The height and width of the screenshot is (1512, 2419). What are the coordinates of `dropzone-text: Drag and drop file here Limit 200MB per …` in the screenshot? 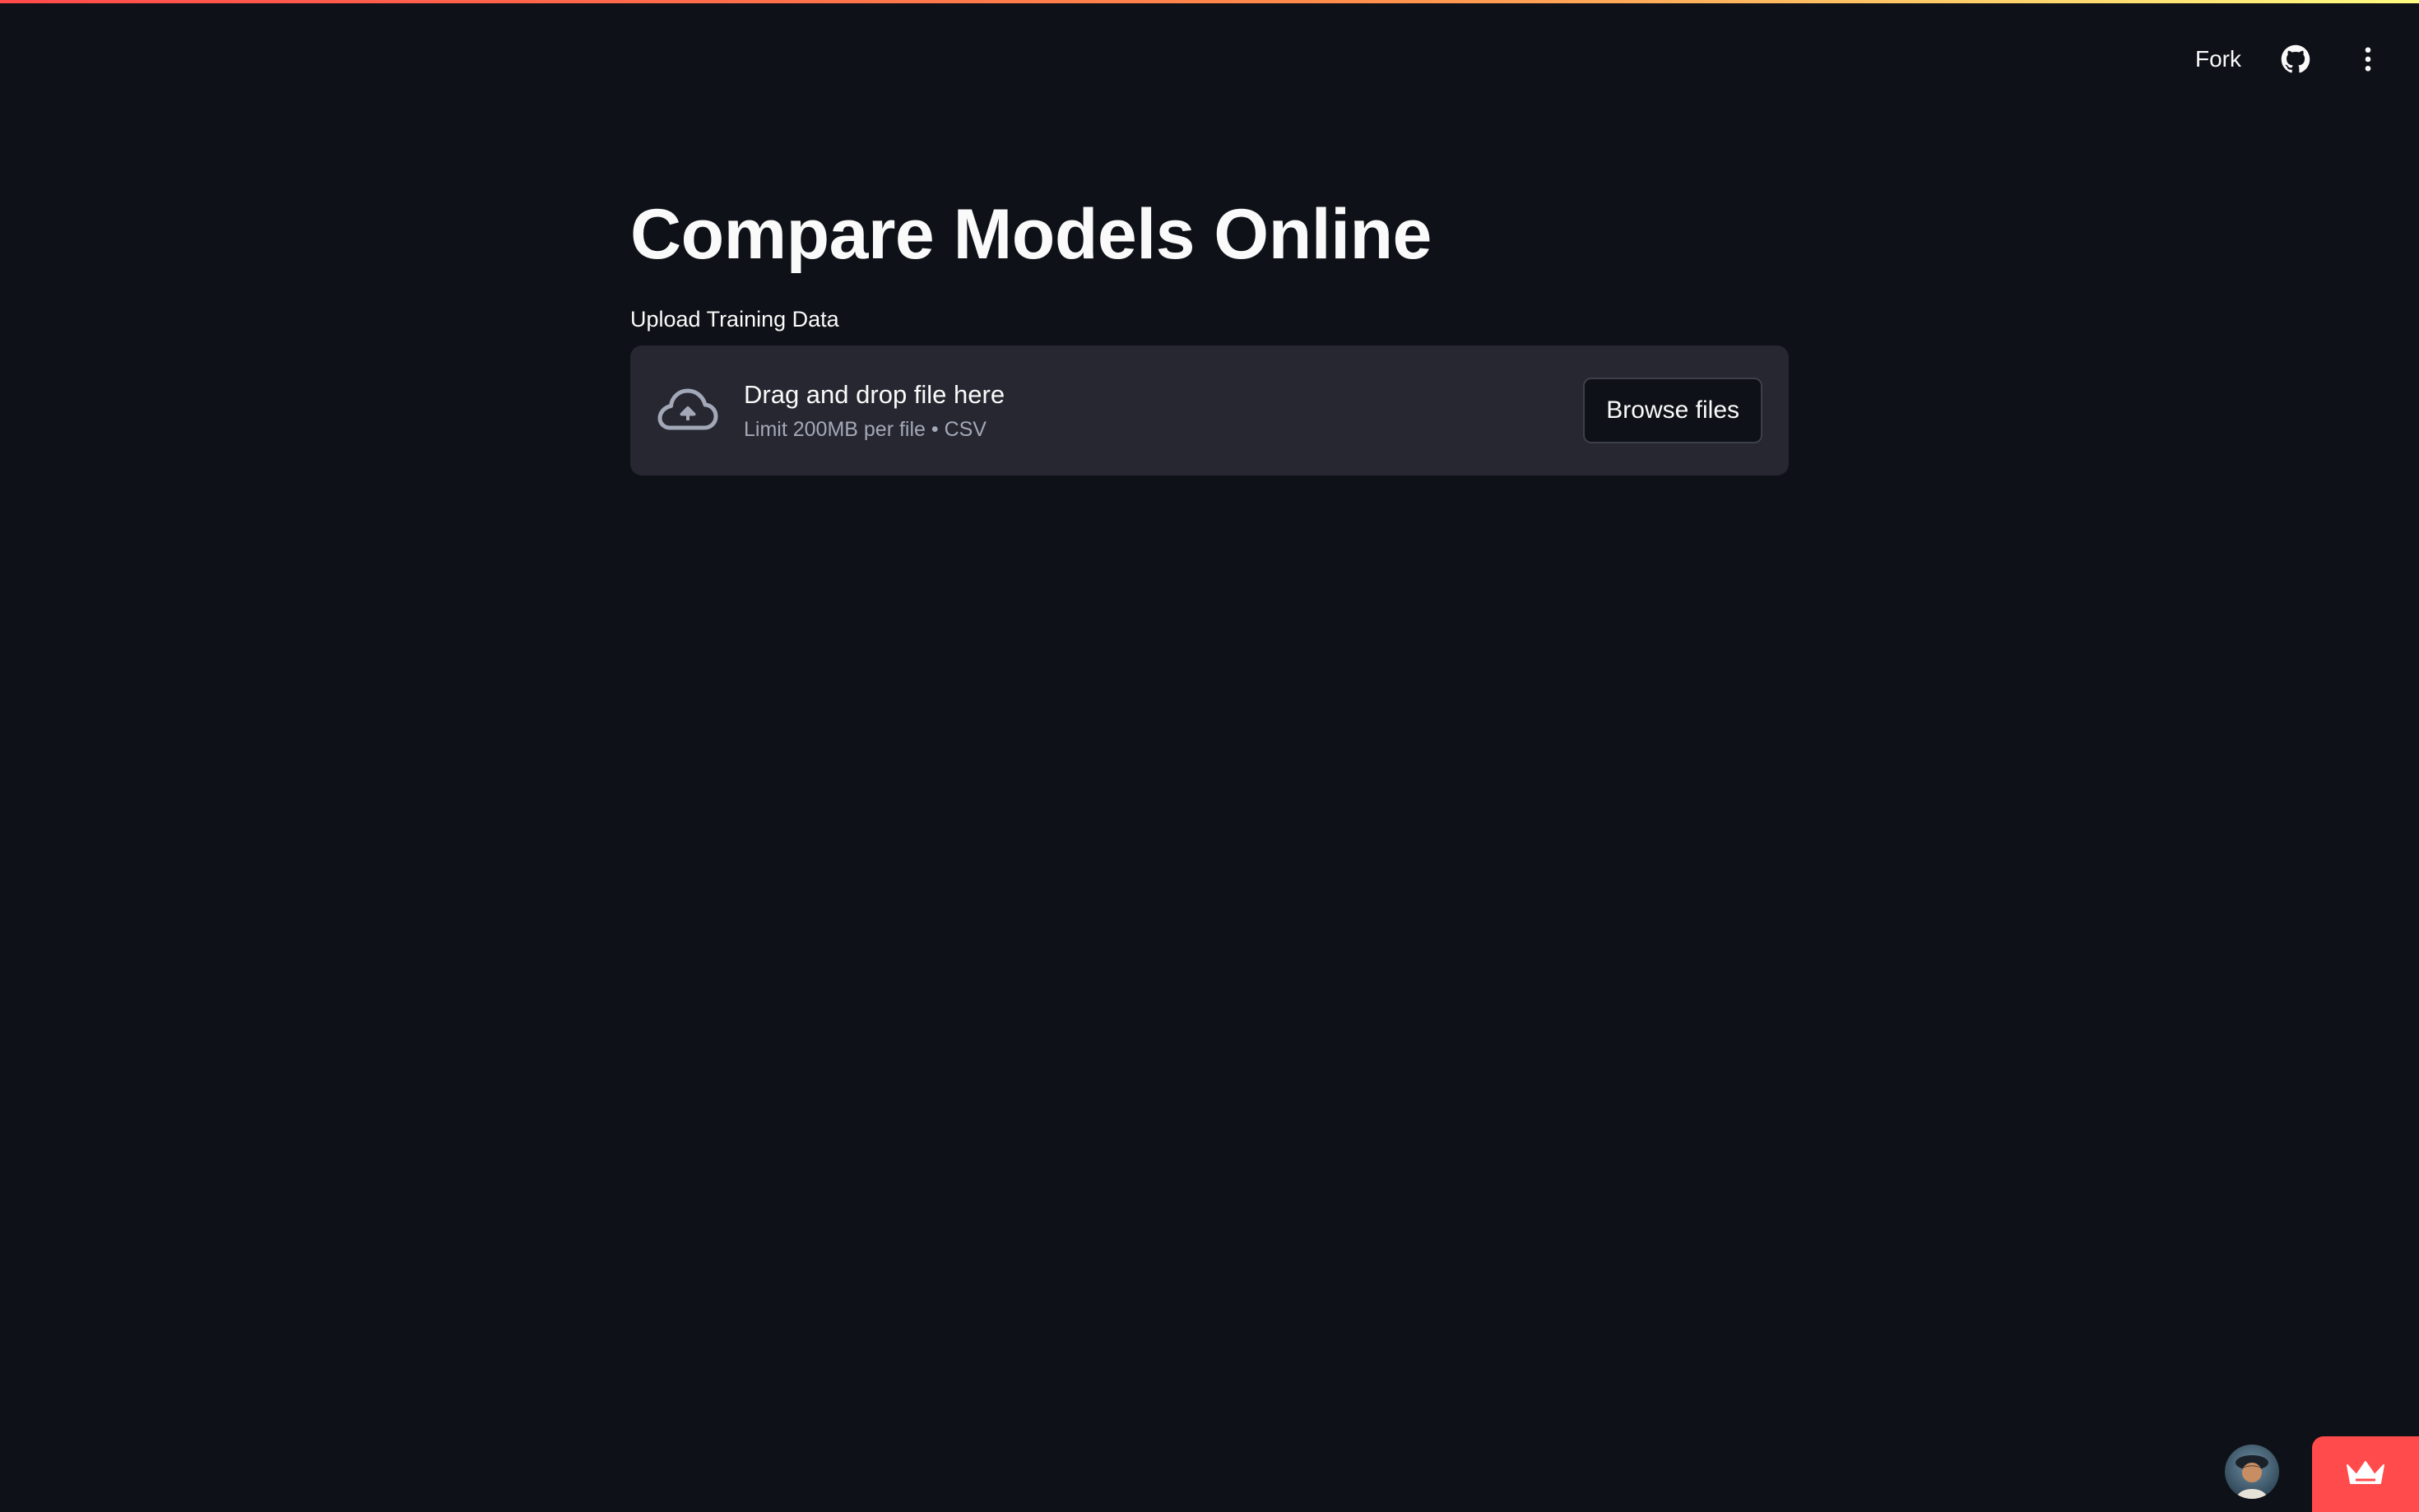 It's located at (1163, 411).